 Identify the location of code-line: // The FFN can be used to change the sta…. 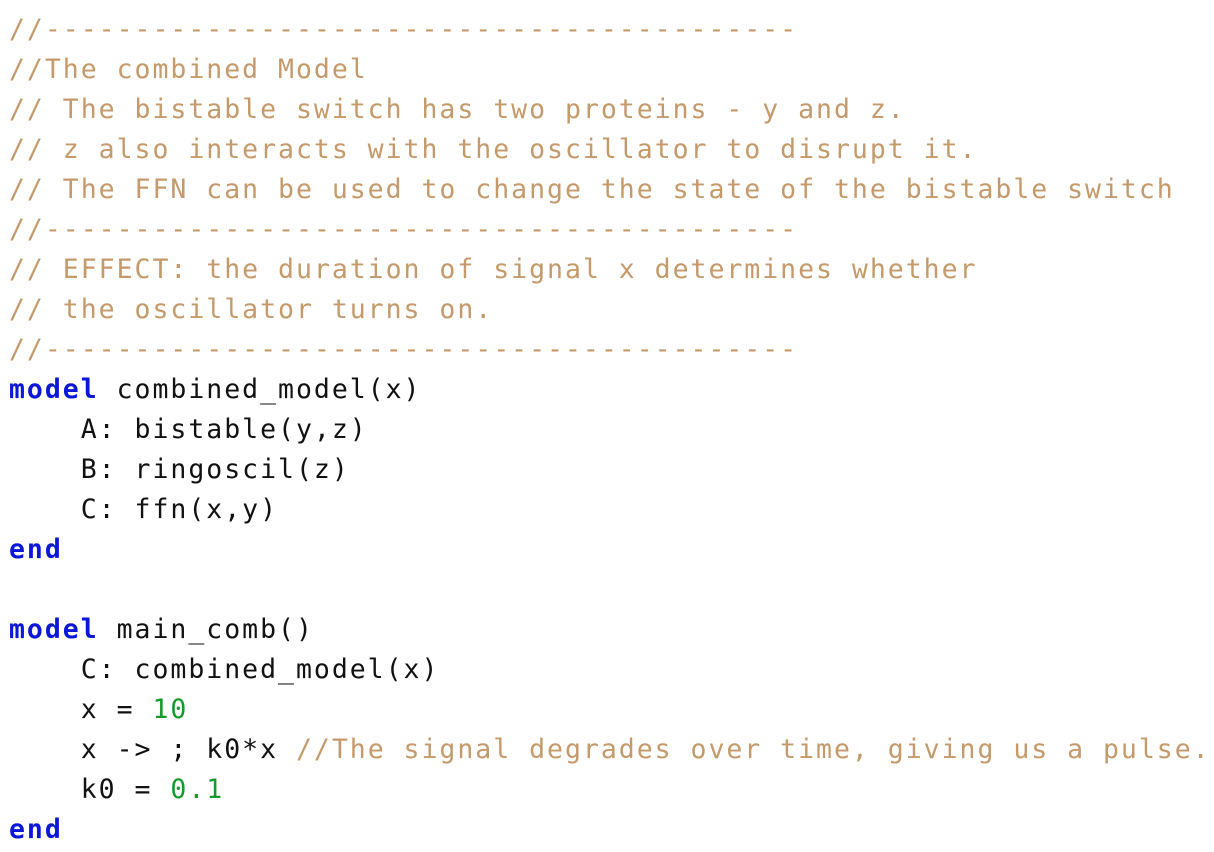
(610, 190).